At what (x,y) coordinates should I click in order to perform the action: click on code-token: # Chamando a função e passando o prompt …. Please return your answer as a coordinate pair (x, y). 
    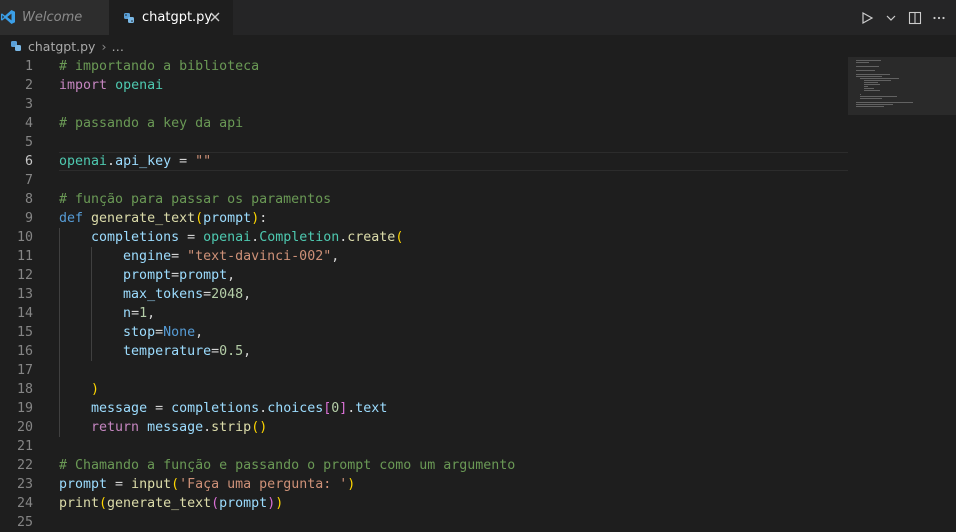
    Looking at the image, I should click on (287, 465).